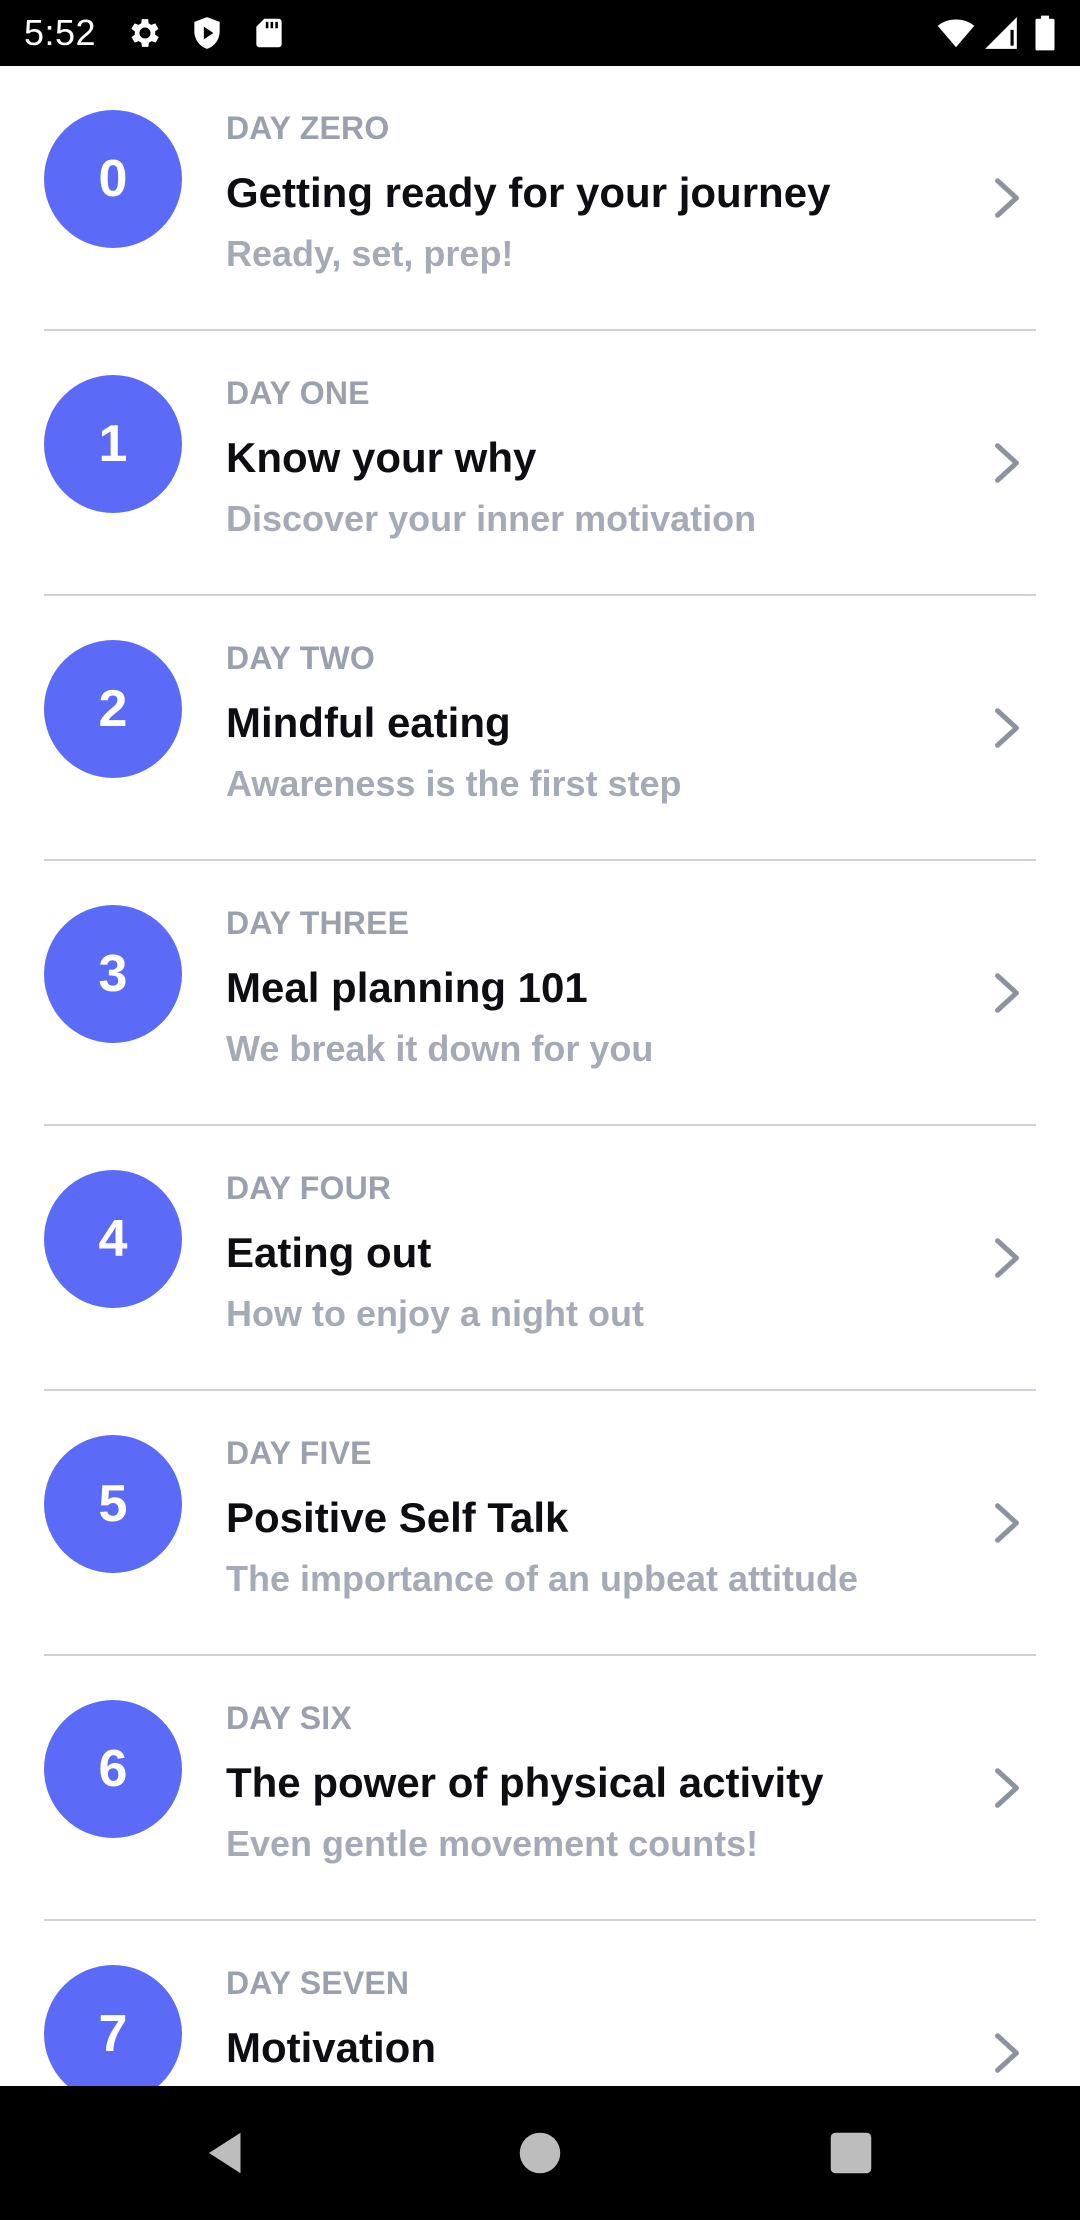 The image size is (1080, 2220). Describe the element at coordinates (440, 1048) in the screenshot. I see `day-subtitle: We break it down for you` at that location.